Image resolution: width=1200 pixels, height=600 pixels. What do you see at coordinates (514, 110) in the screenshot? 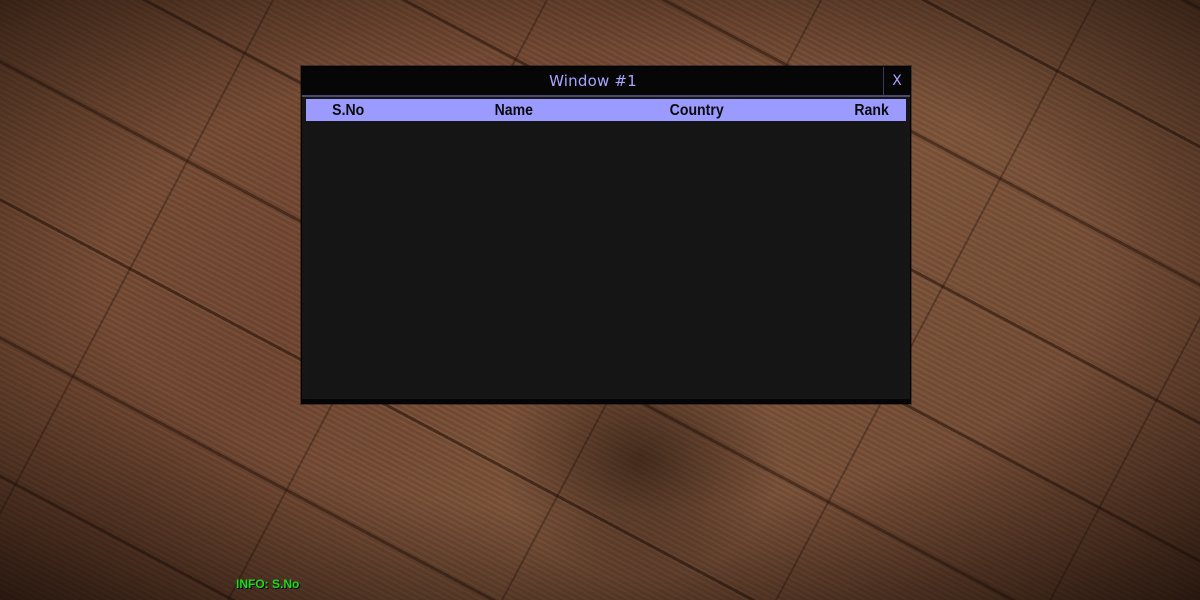
I see `column-header-name: Name` at bounding box center [514, 110].